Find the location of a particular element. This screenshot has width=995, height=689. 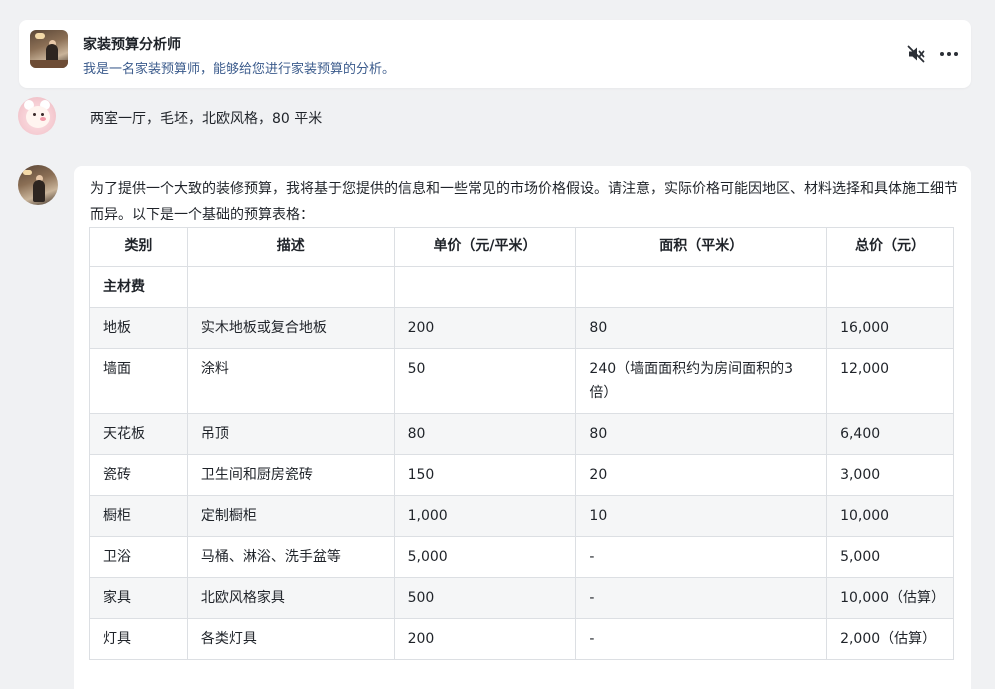

total-cell: 10,000 is located at coordinates (890, 516).